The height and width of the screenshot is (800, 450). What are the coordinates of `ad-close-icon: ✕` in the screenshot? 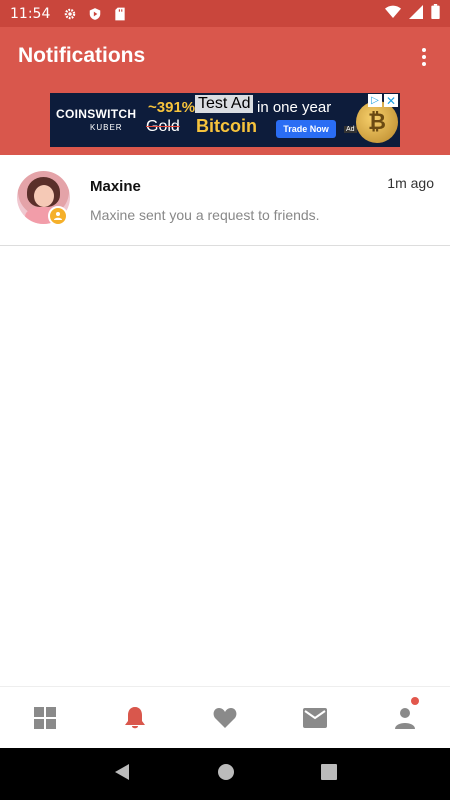 It's located at (391, 101).